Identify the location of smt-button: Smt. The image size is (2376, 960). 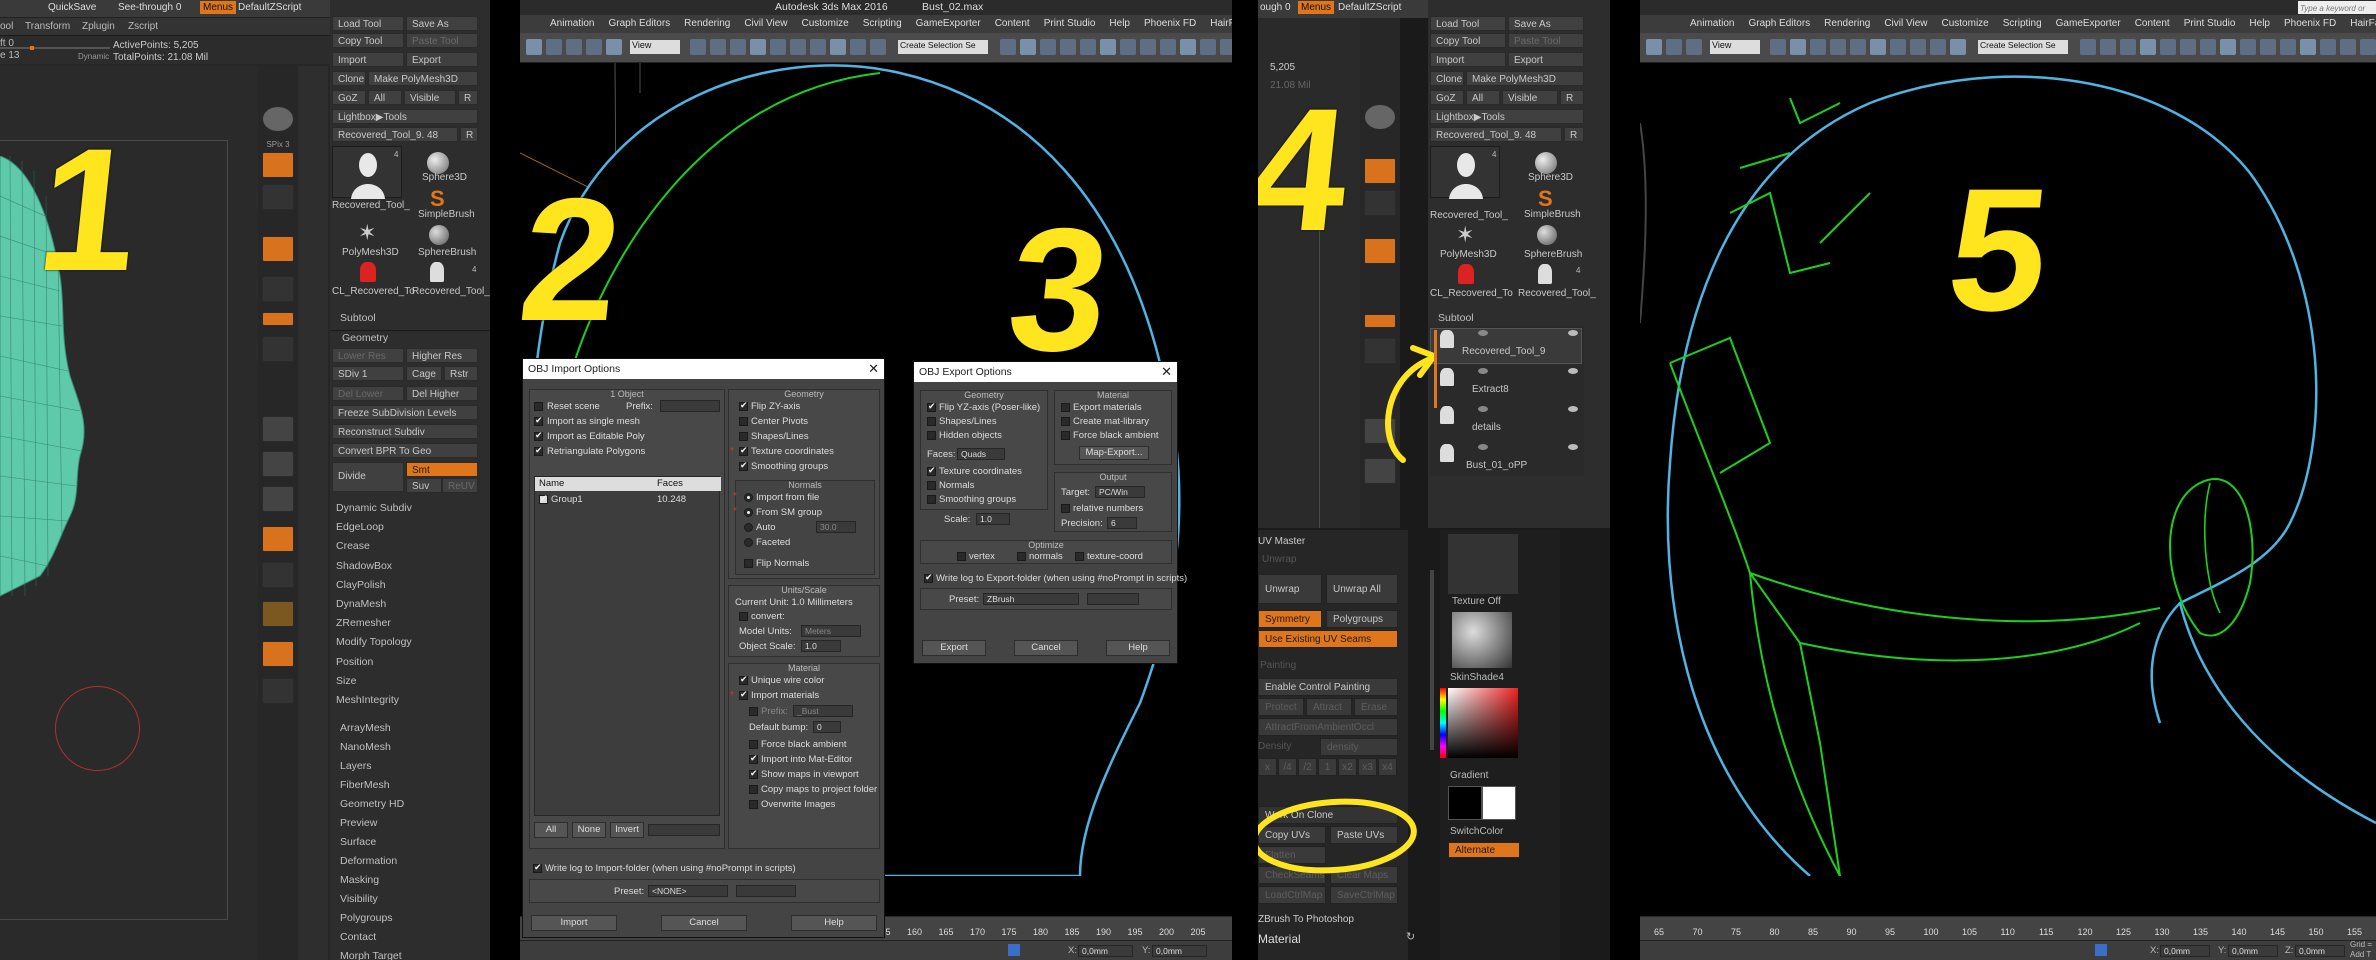
(442, 469).